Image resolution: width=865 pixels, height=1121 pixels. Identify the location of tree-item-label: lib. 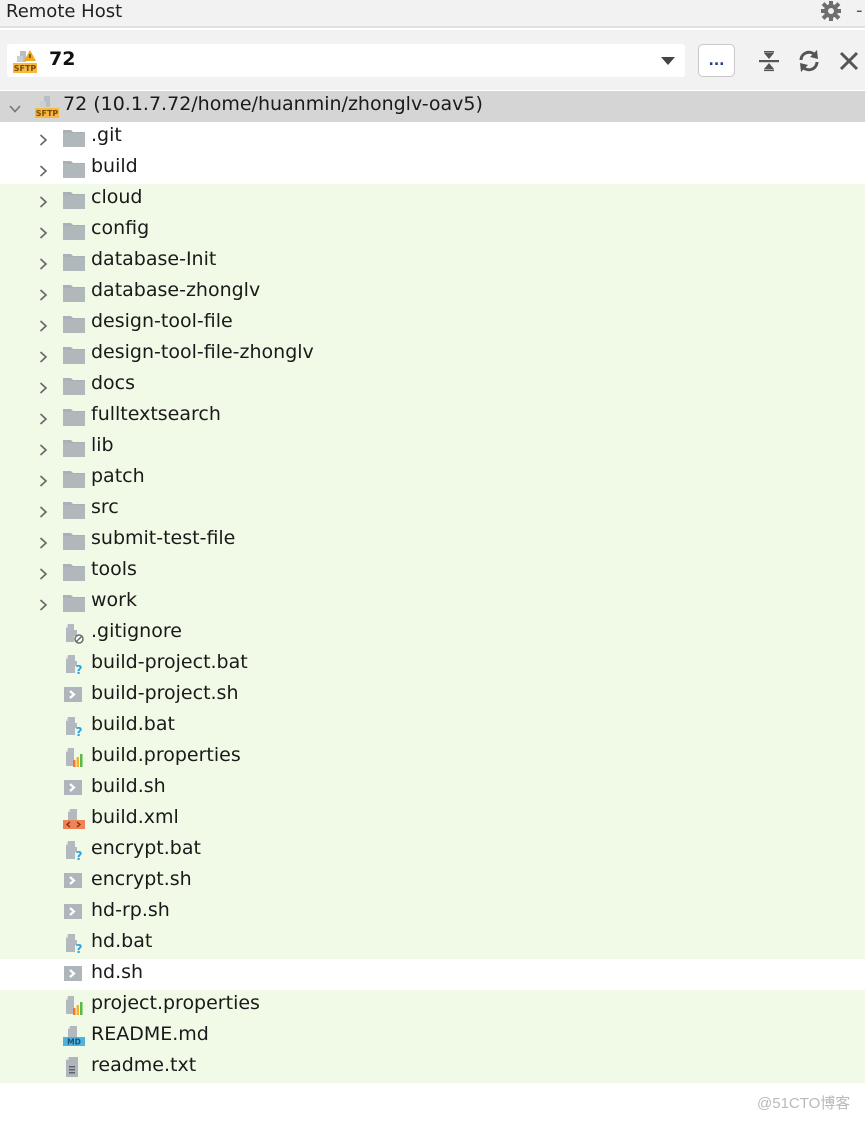
(102, 445).